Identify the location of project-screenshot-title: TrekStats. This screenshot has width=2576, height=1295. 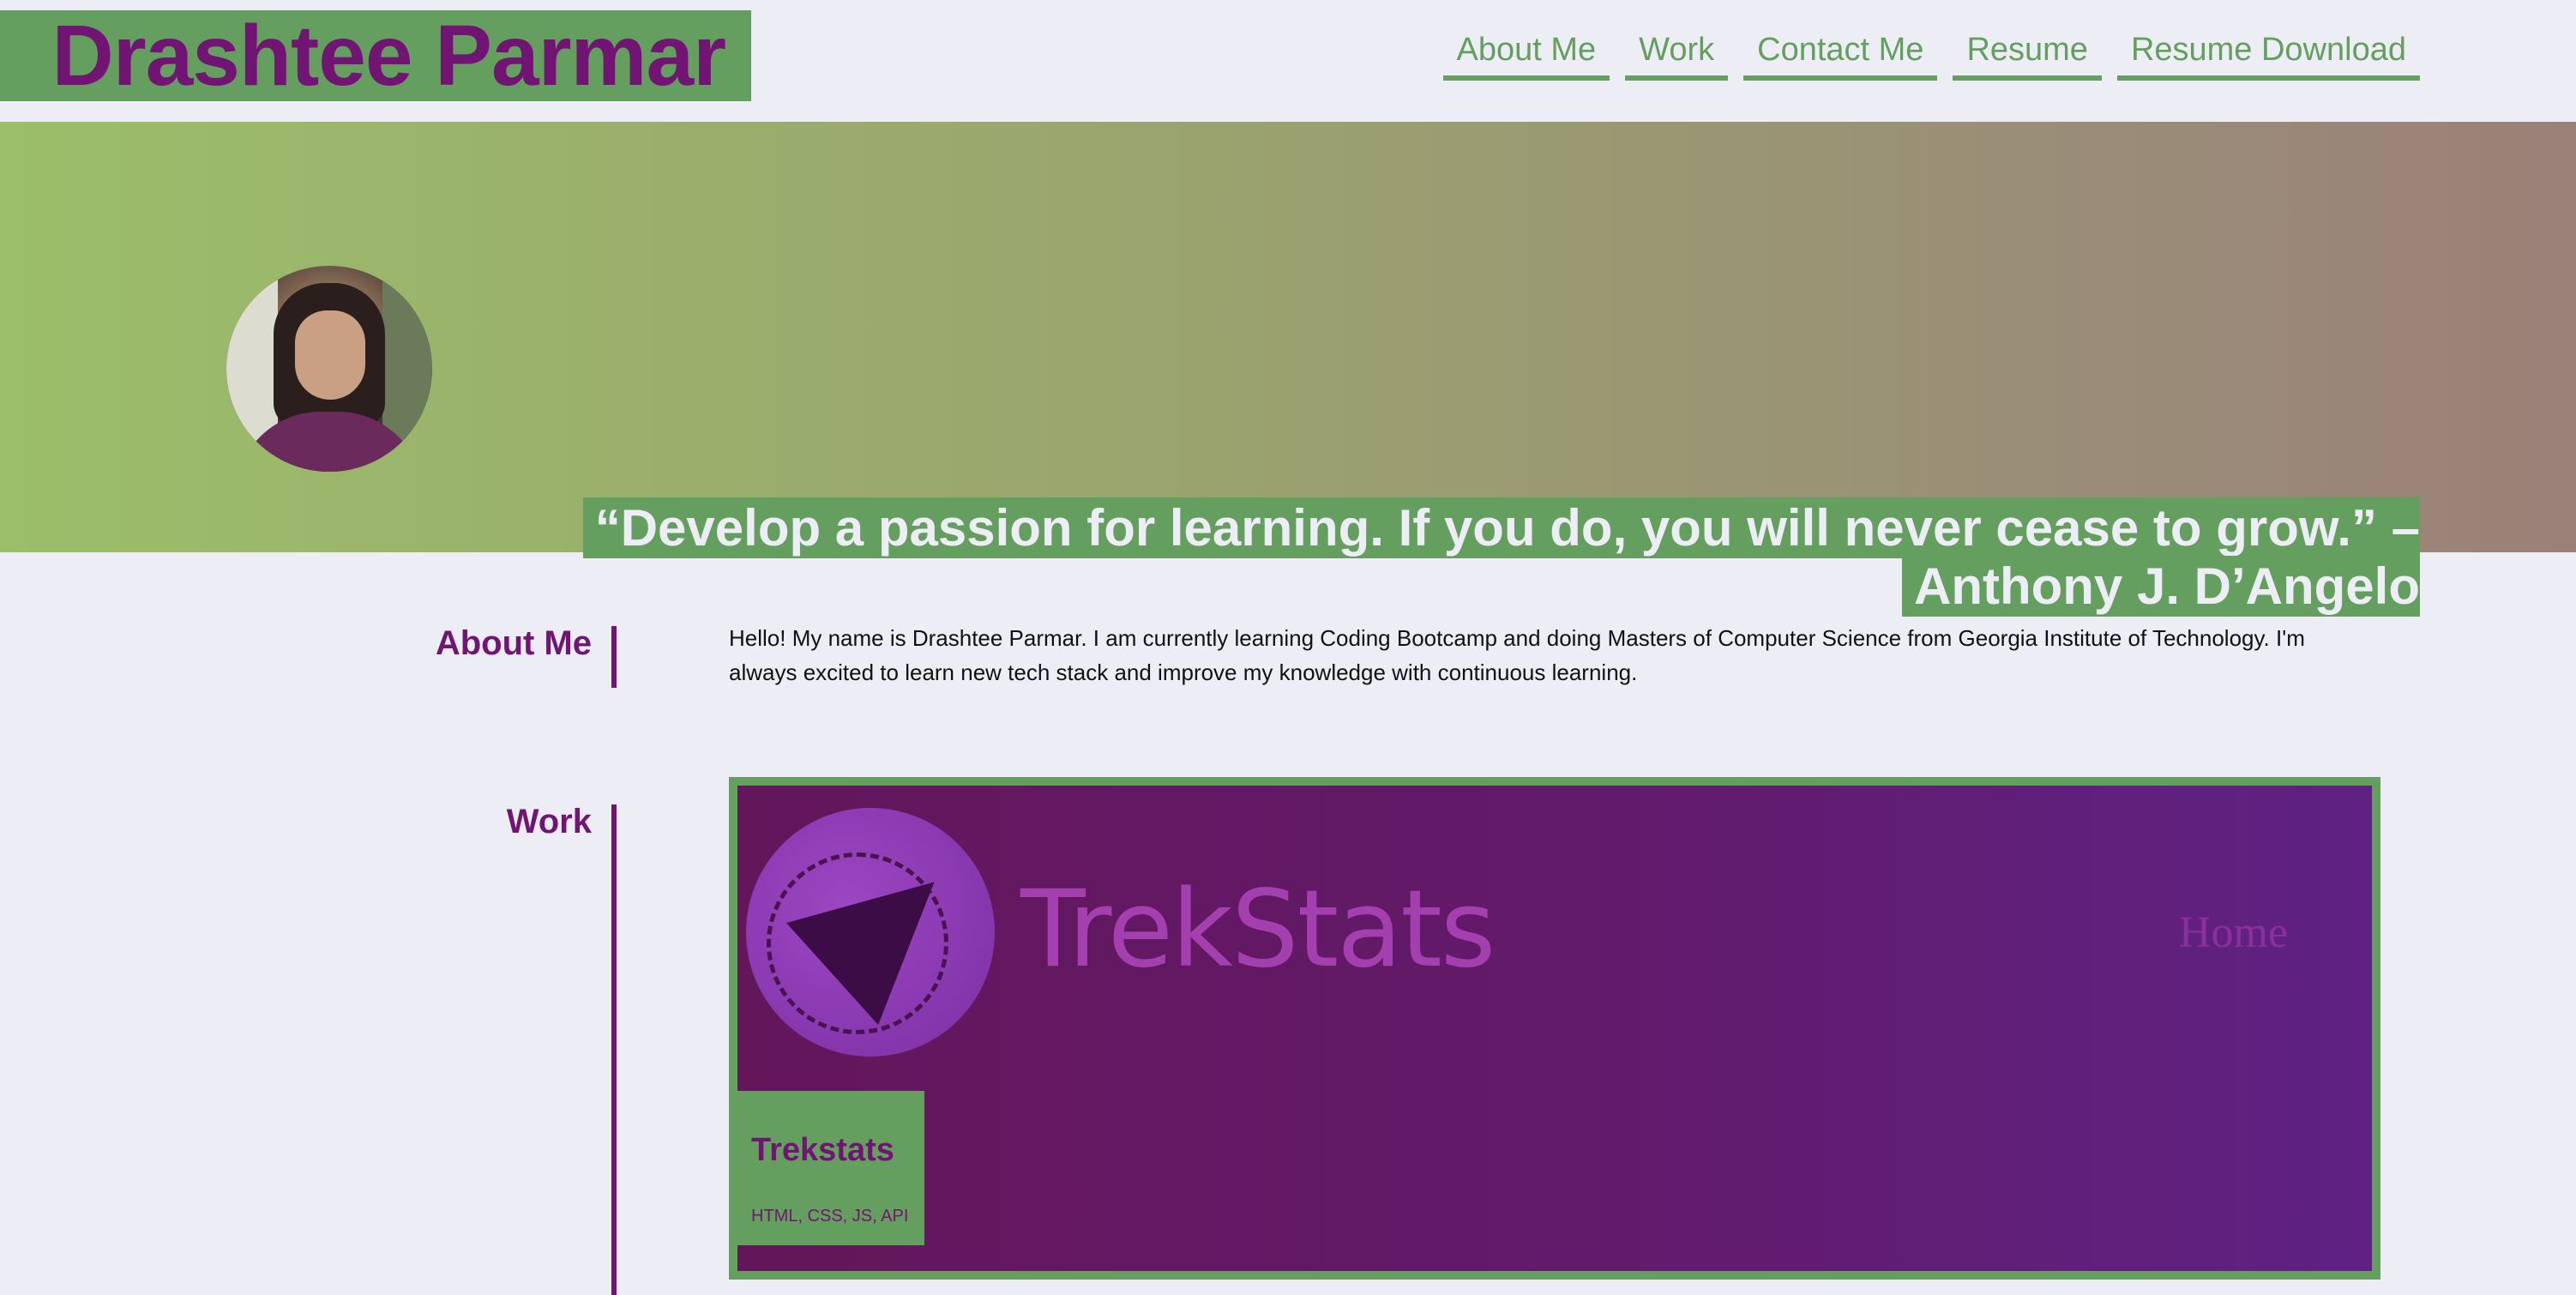
(1258, 929).